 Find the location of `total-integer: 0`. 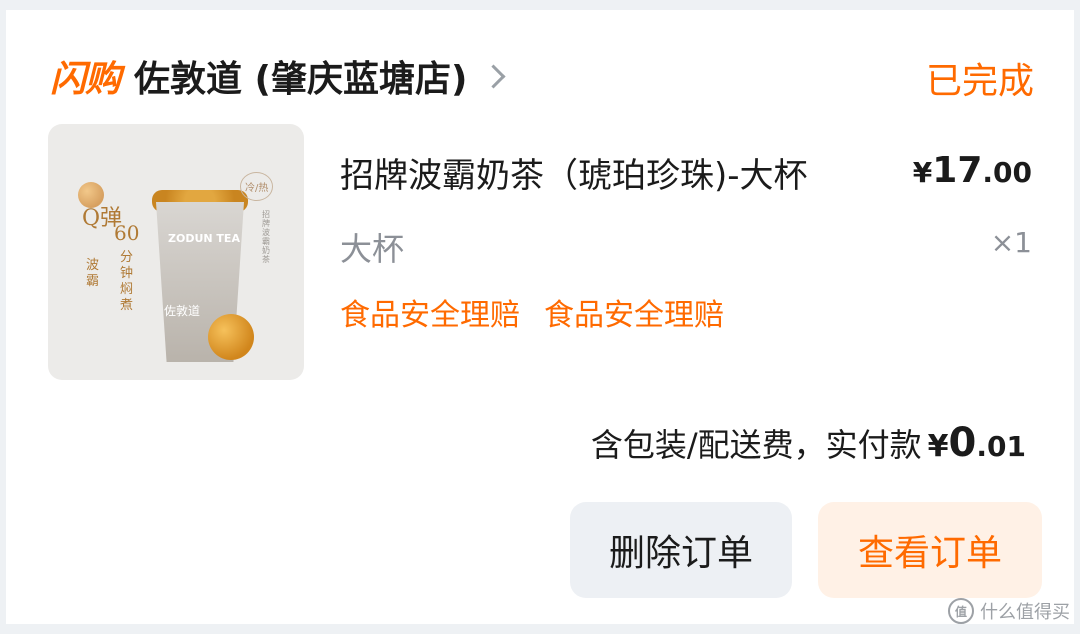

total-integer: 0 is located at coordinates (962, 443).